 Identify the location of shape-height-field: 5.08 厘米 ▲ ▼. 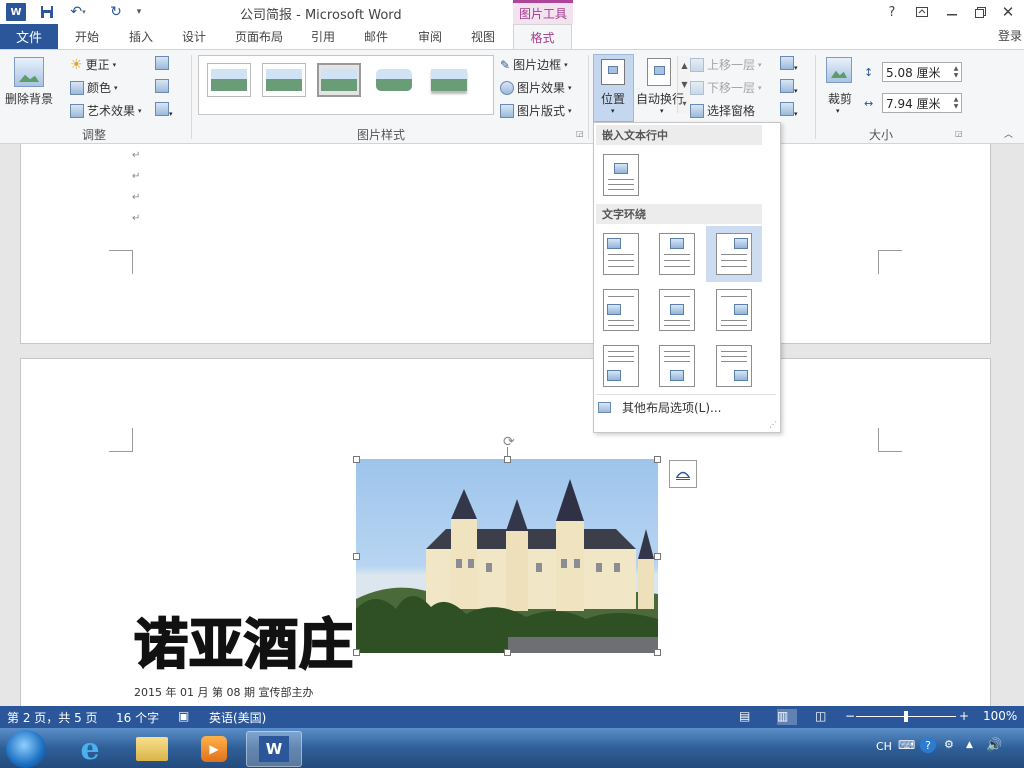
(922, 72).